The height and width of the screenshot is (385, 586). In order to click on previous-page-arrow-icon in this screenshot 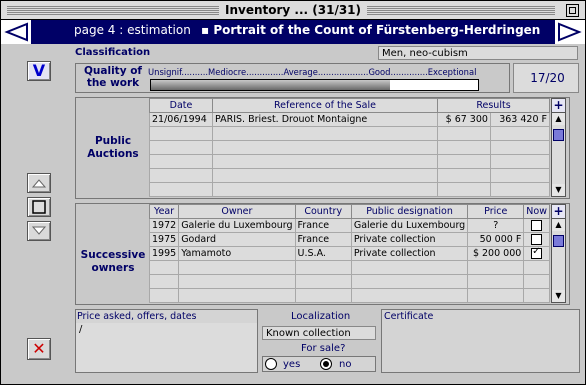, I will do `click(16, 32)`.